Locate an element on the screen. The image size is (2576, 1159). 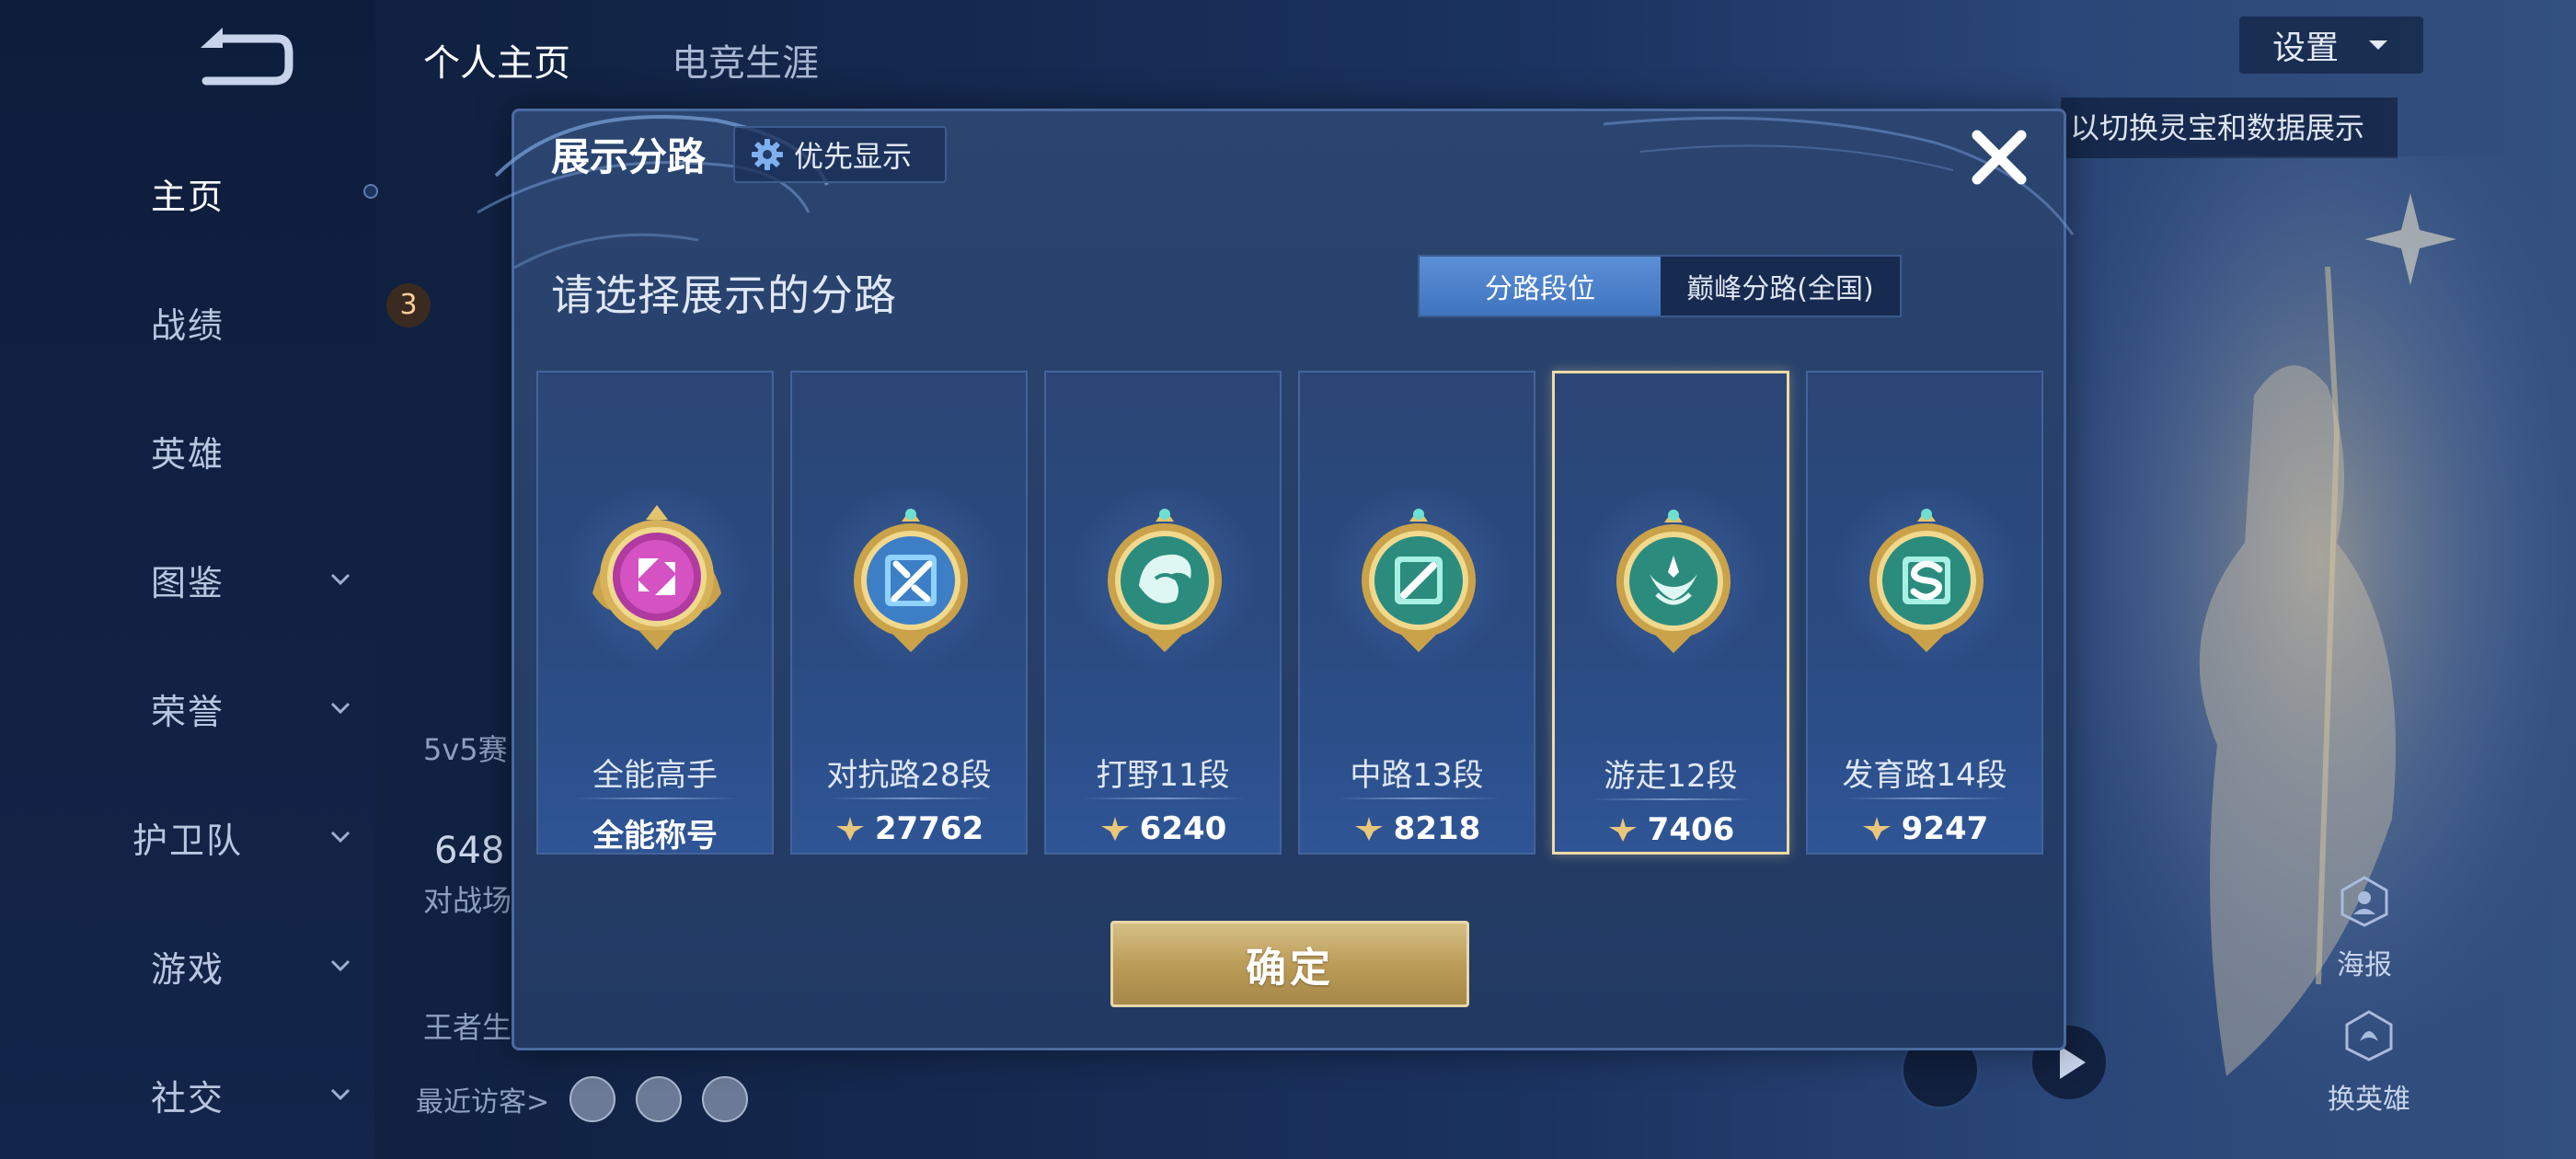
stat-number: 648 is located at coordinates (469, 851).